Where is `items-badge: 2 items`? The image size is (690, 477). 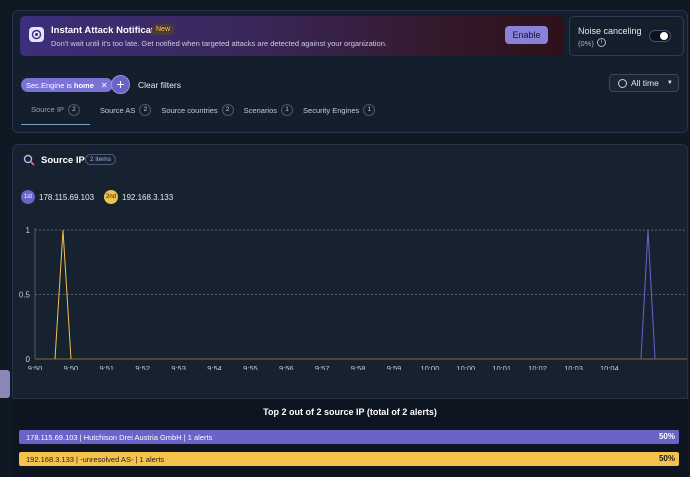 items-badge: 2 items is located at coordinates (100, 159).